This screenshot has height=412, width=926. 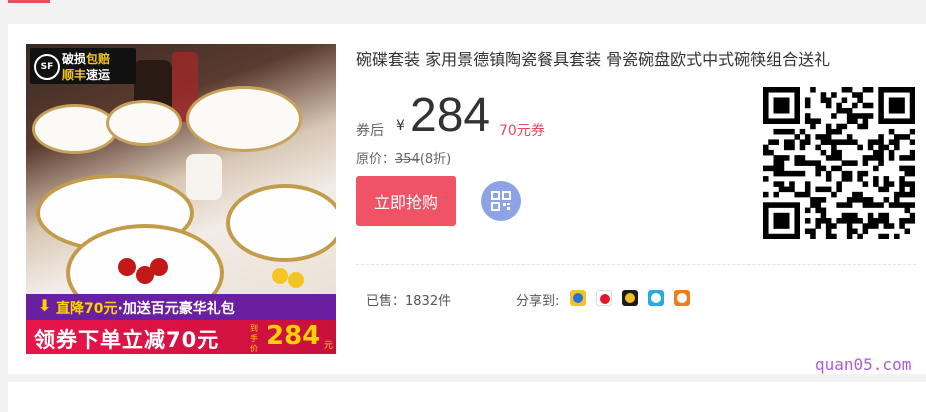 What do you see at coordinates (604, 298) in the screenshot?
I see `weibo-icon` at bounding box center [604, 298].